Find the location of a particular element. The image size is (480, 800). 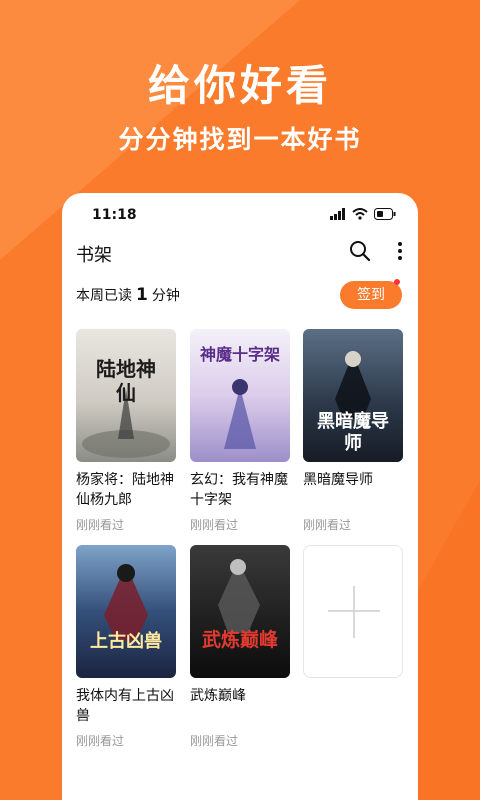

app-bar: 书架 is located at coordinates (240, 257).